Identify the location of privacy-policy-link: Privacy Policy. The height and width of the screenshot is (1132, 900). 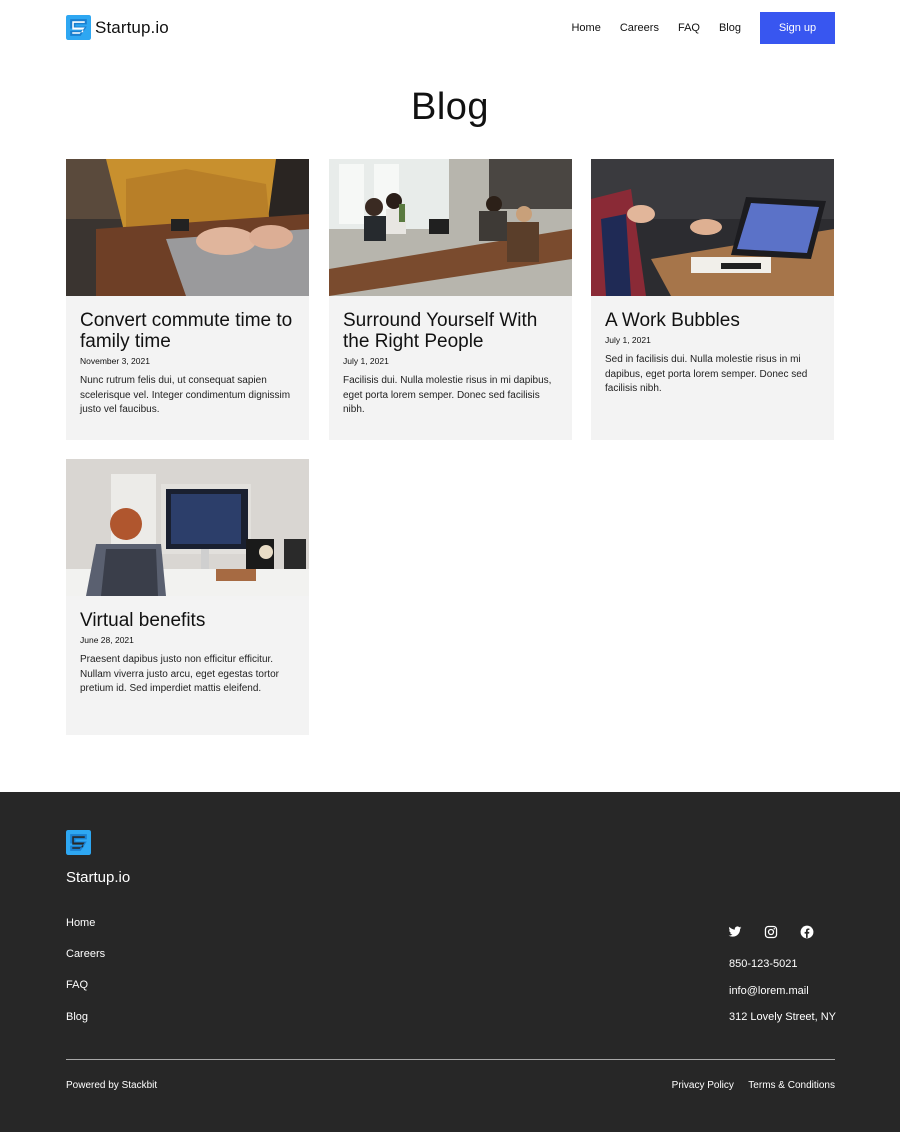
(703, 1085).